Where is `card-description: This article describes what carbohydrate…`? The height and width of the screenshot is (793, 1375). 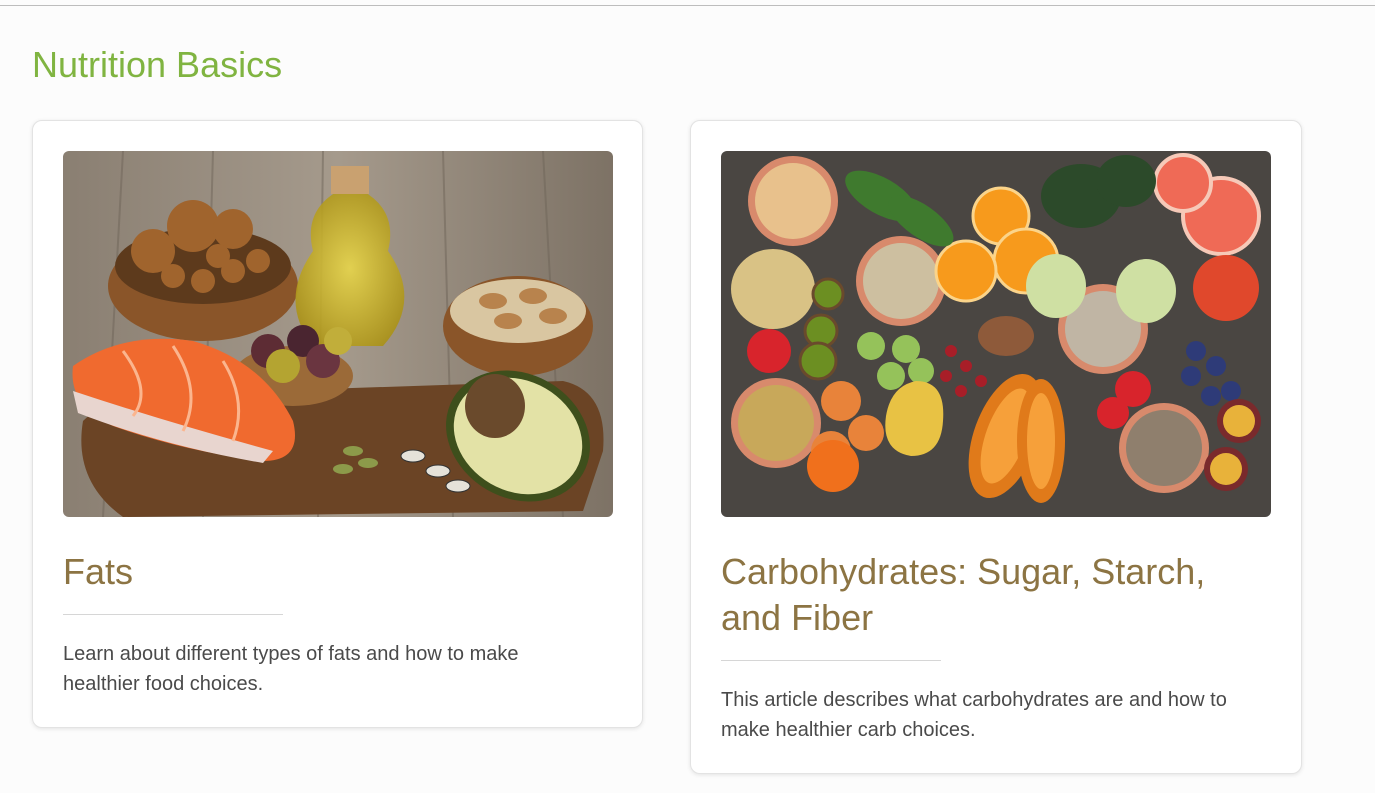
card-description: This article describes what carbohydrate… is located at coordinates (974, 715).